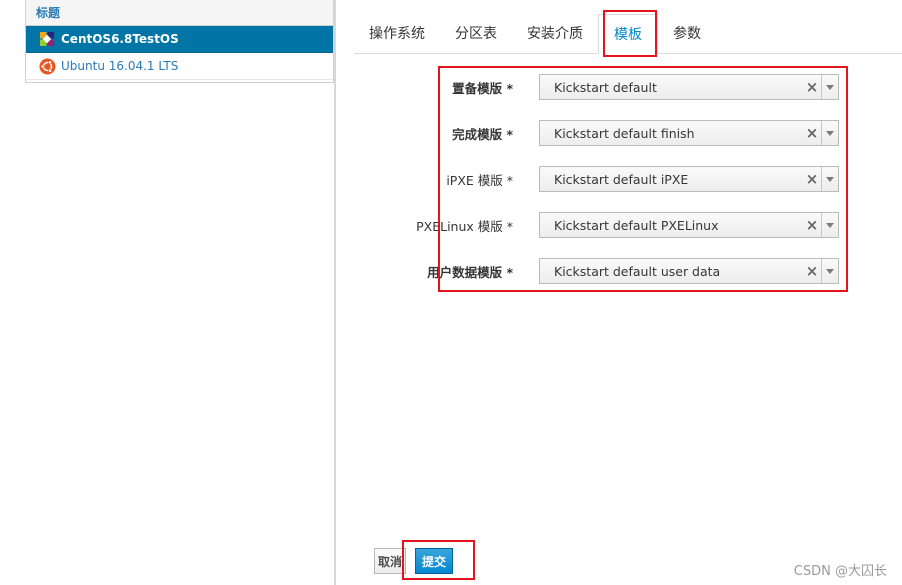 This screenshot has height=585, width=902. What do you see at coordinates (840, 571) in the screenshot?
I see `watermark: CSDN @大囚长` at bounding box center [840, 571].